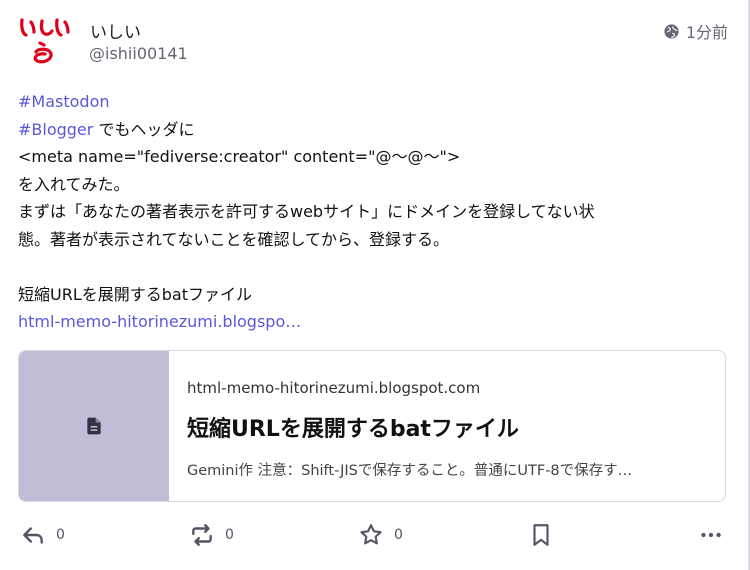 The width and height of the screenshot is (750, 570). I want to click on bookmark-icon, so click(541, 535).